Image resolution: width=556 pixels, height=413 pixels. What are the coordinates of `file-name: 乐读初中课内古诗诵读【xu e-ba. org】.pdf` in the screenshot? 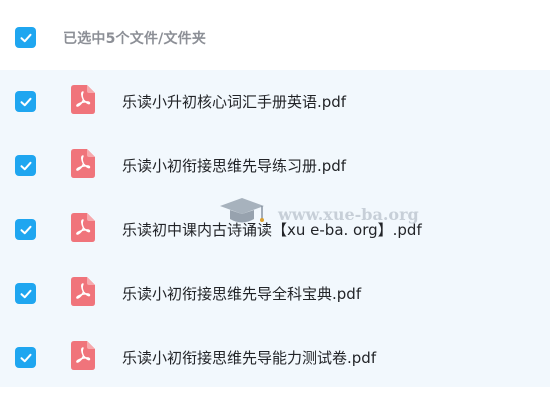 It's located at (272, 230).